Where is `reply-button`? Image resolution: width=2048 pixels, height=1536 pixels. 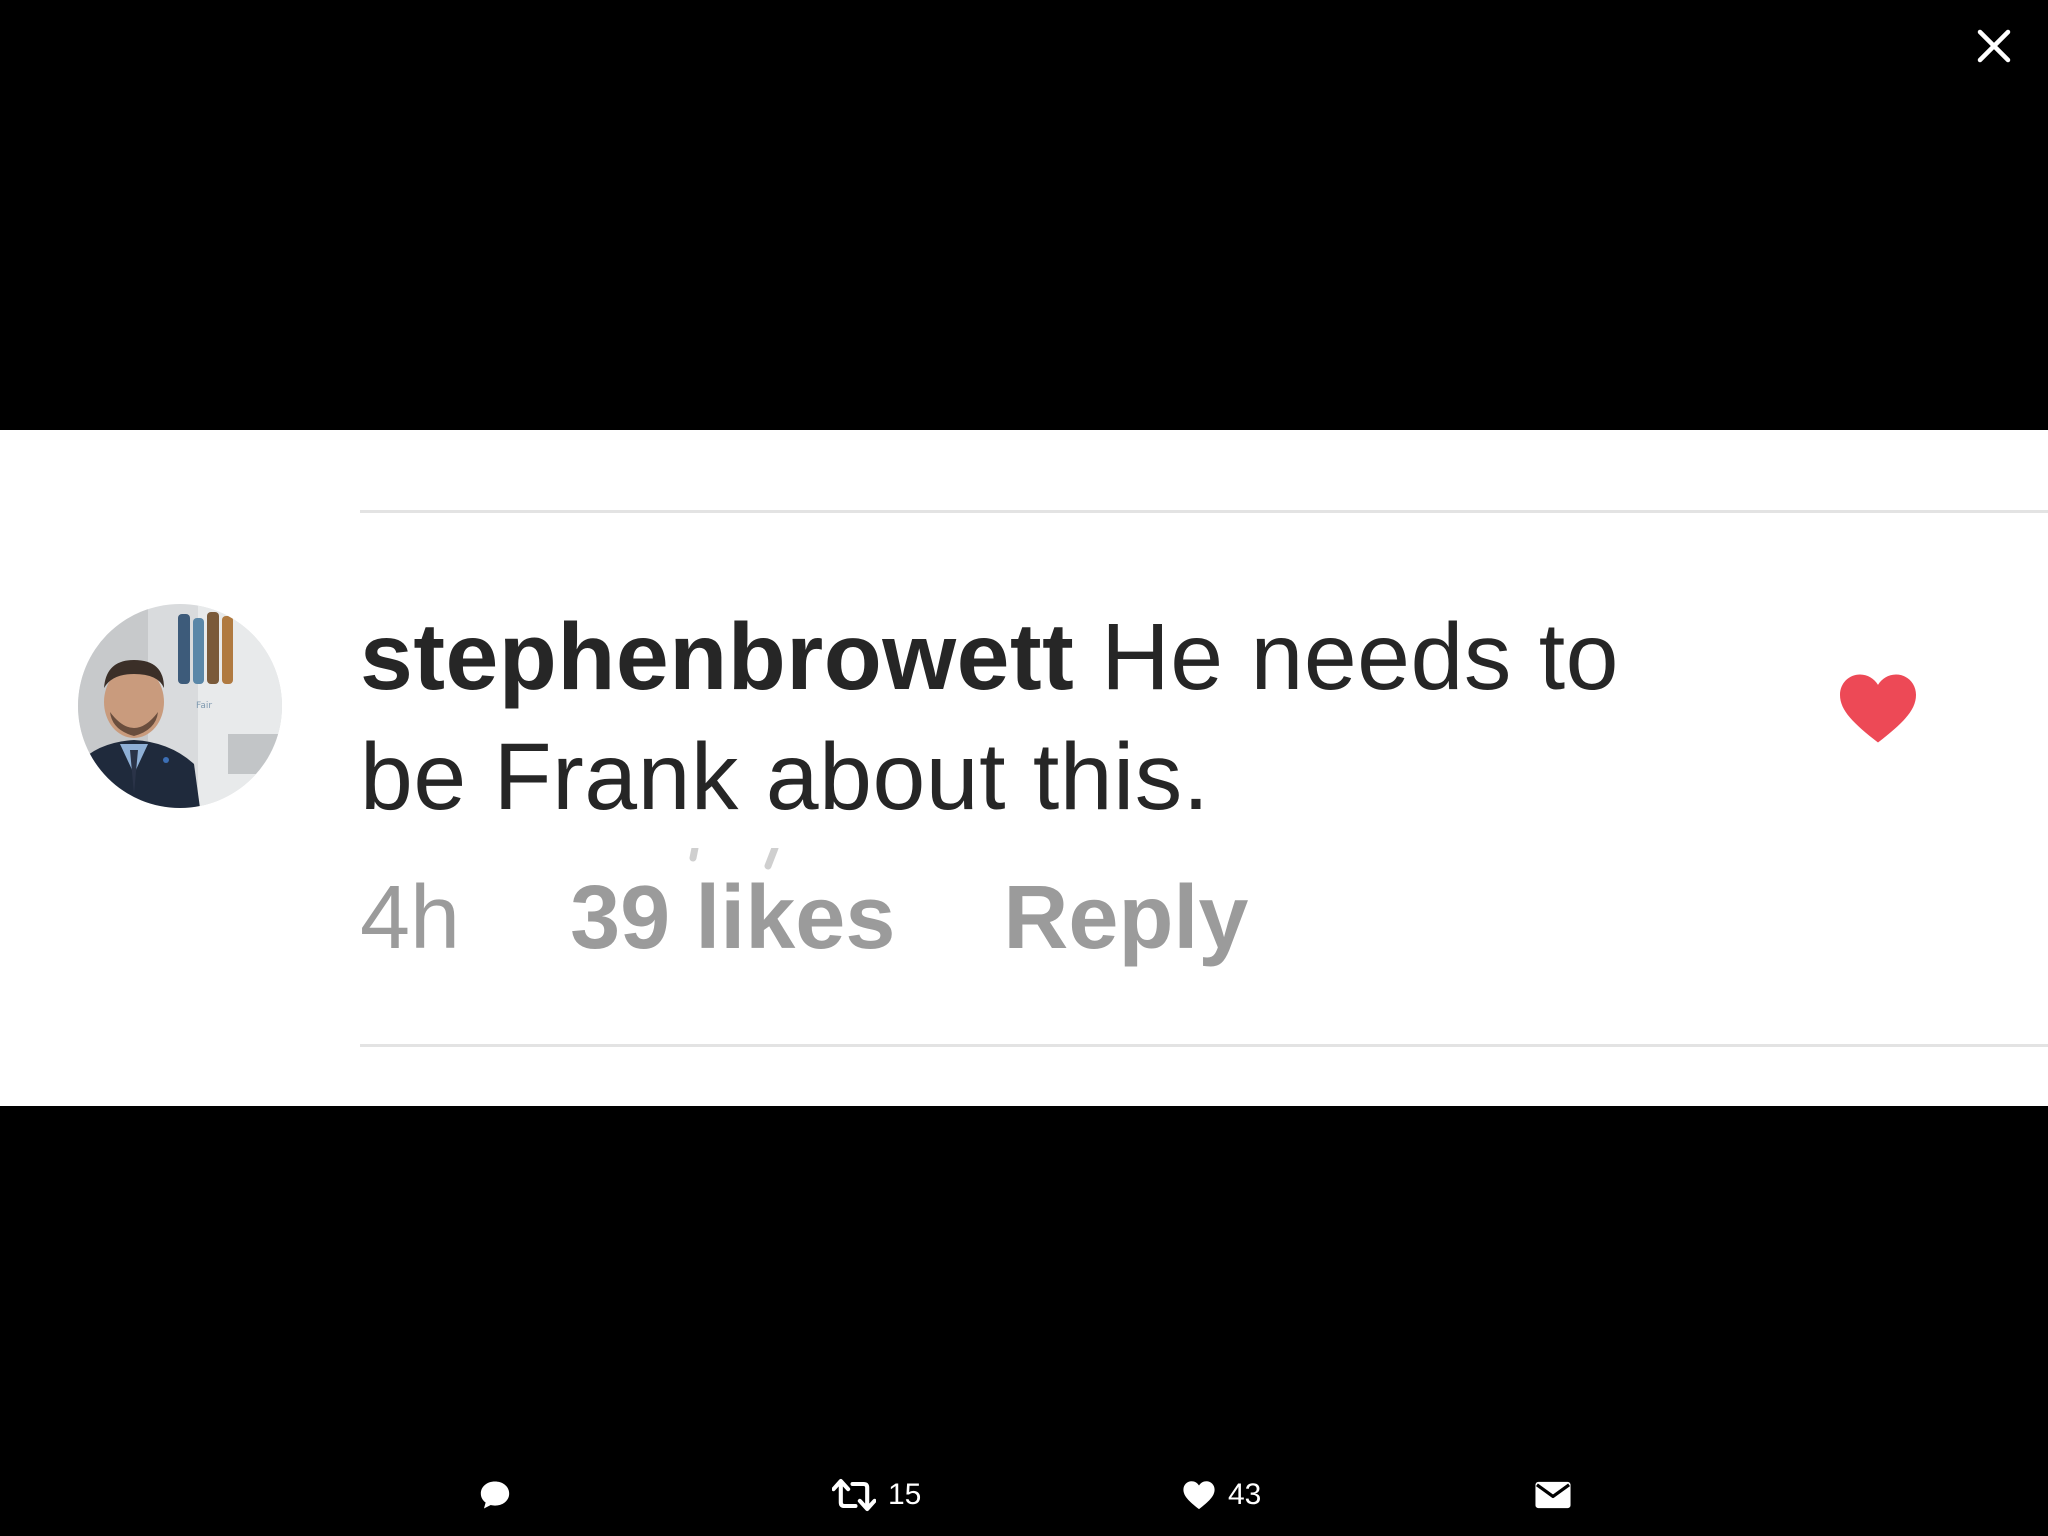 reply-button is located at coordinates (495, 1495).